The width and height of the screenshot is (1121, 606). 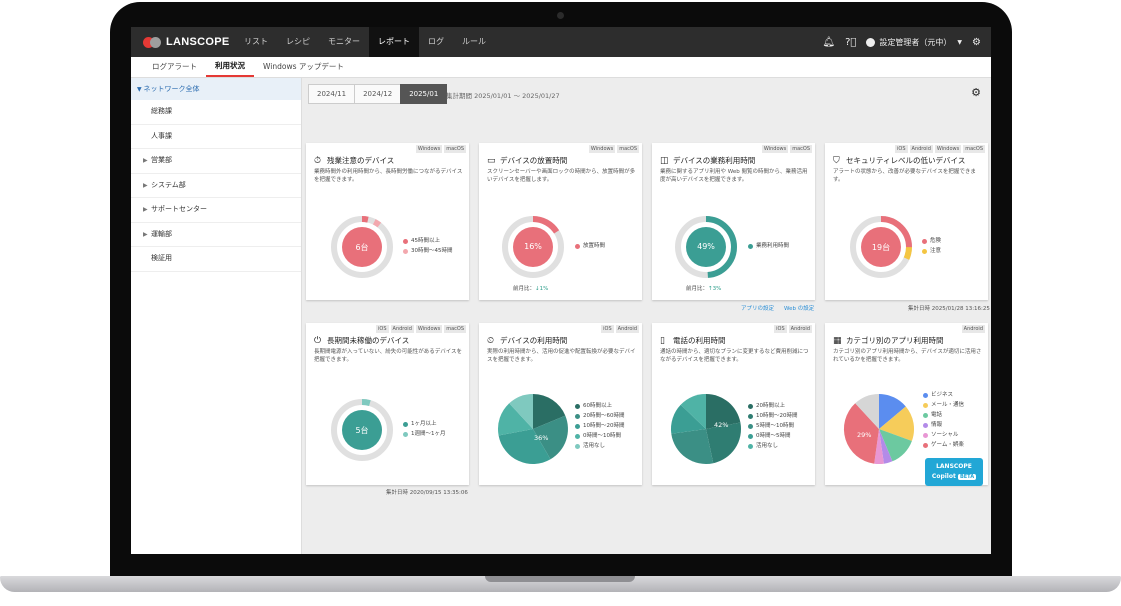 What do you see at coordinates (895, 340) in the screenshot?
I see `card-title-text: カテゴリ別のアプリ利用時間` at bounding box center [895, 340].